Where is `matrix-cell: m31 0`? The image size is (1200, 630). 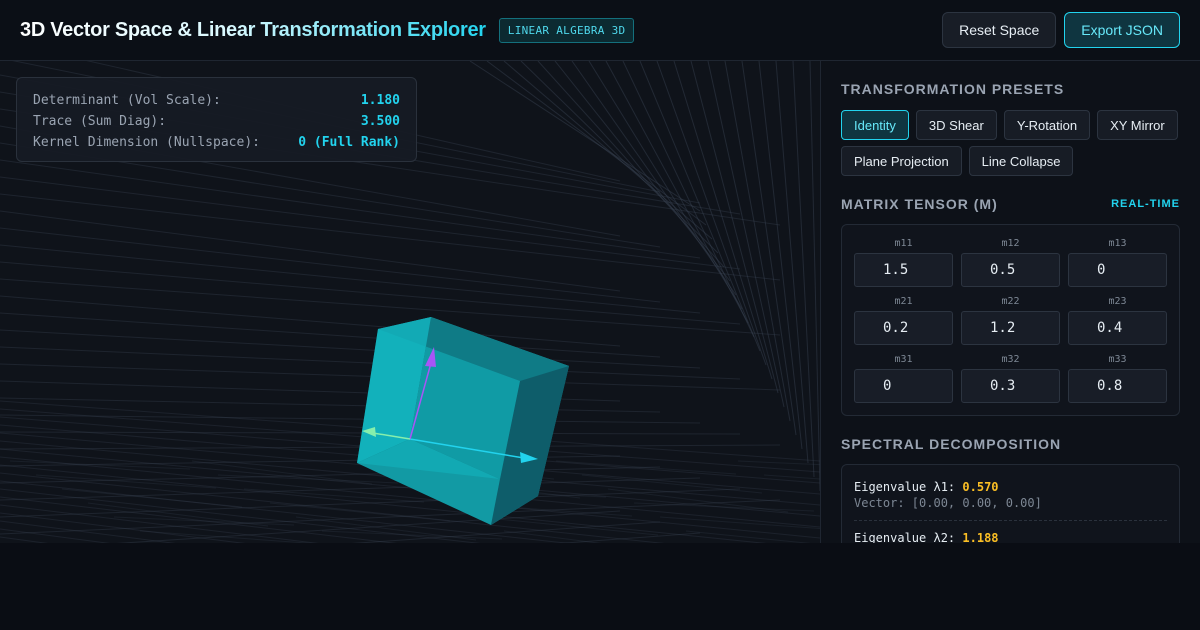 matrix-cell: m31 0 is located at coordinates (903, 378).